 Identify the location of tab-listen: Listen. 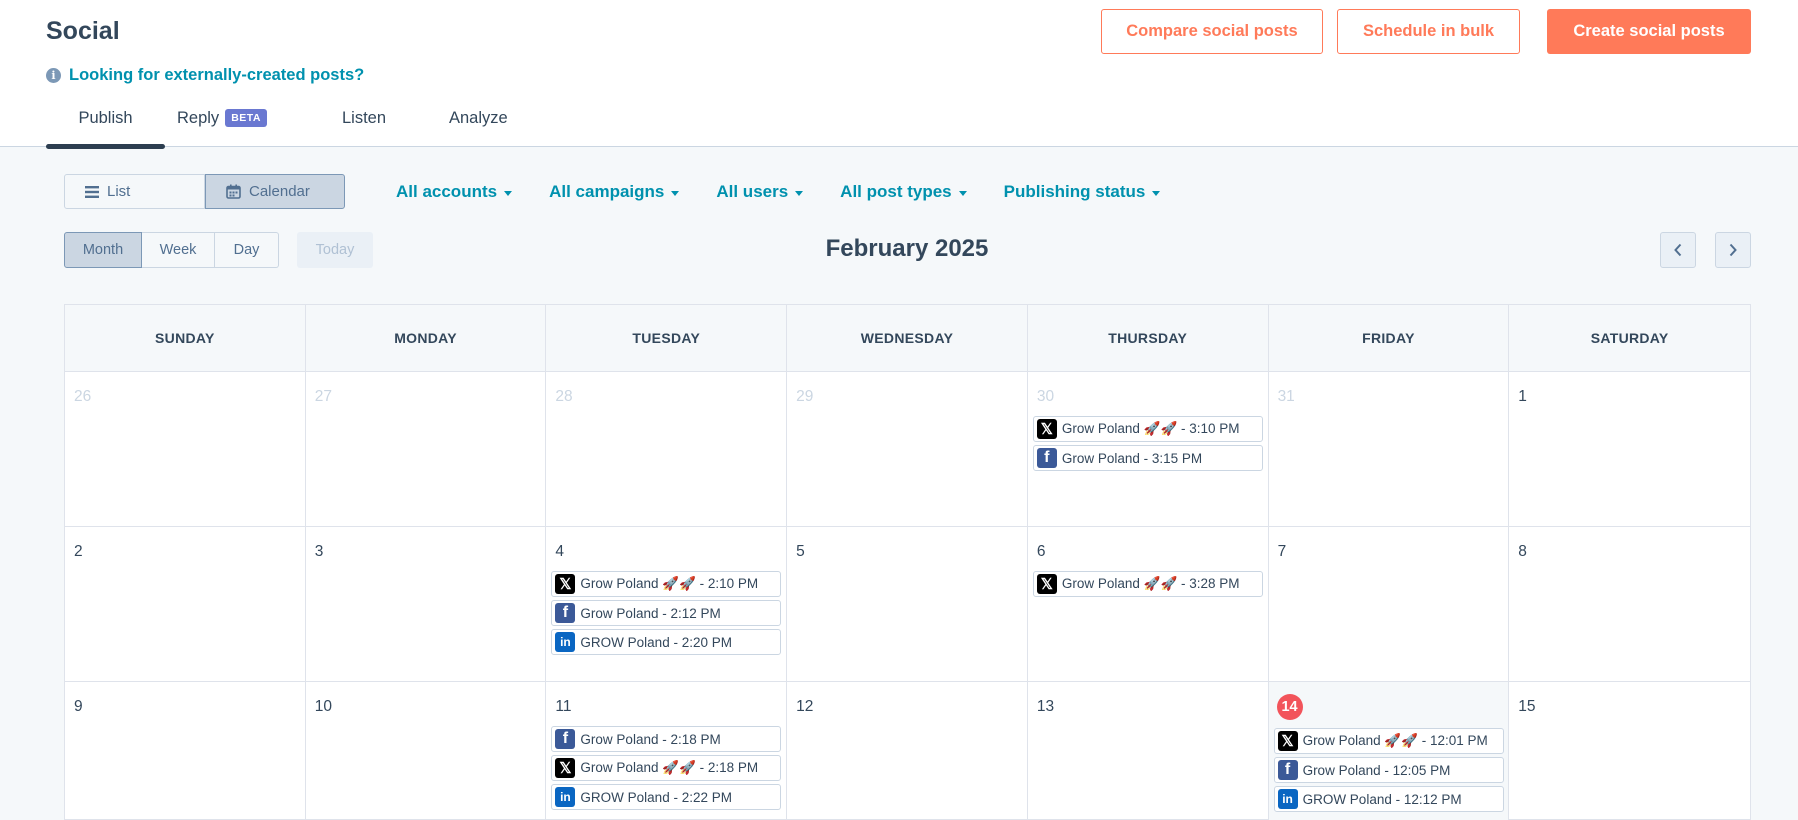
(392, 124).